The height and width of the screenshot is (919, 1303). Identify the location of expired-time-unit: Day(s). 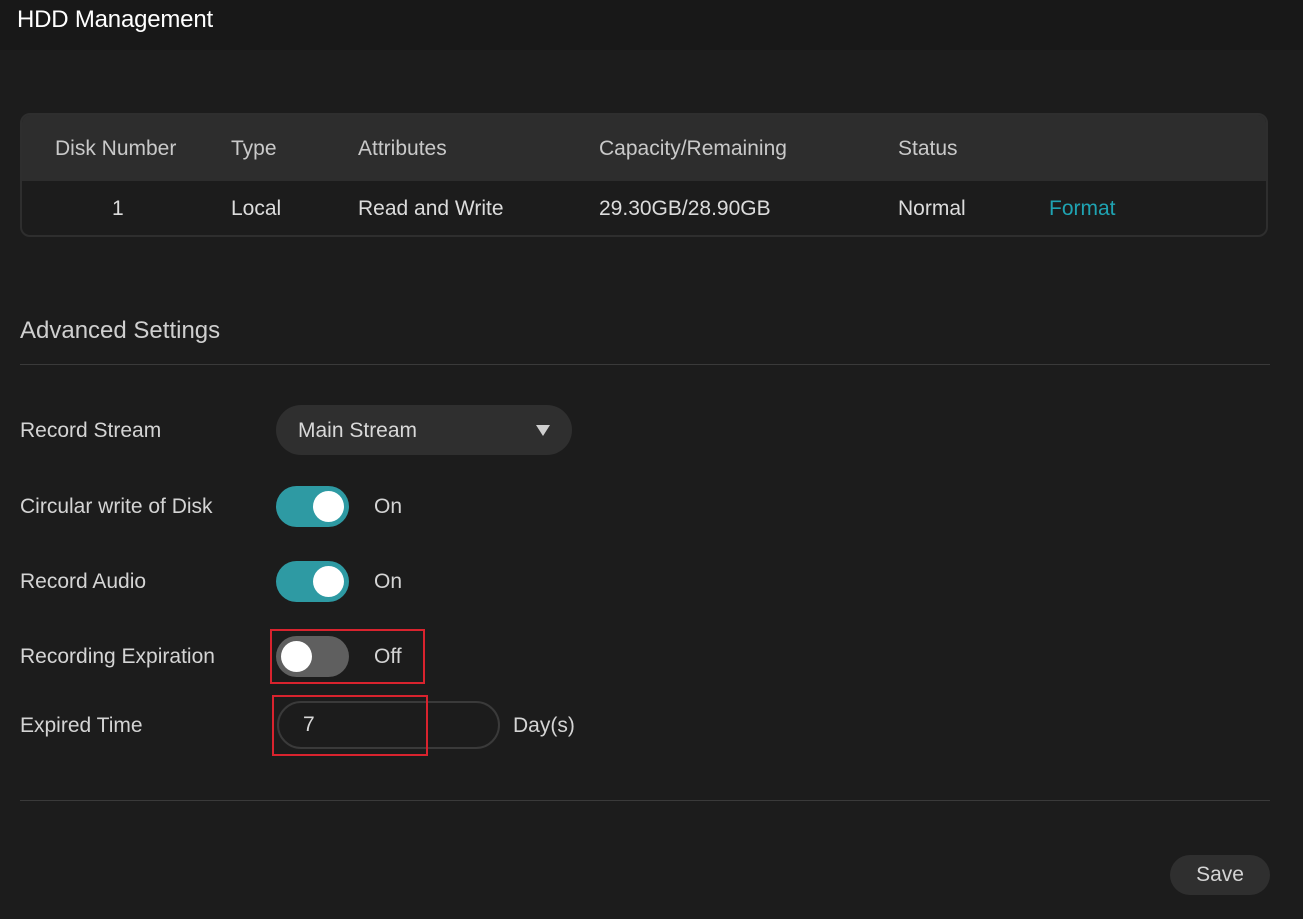
(544, 725).